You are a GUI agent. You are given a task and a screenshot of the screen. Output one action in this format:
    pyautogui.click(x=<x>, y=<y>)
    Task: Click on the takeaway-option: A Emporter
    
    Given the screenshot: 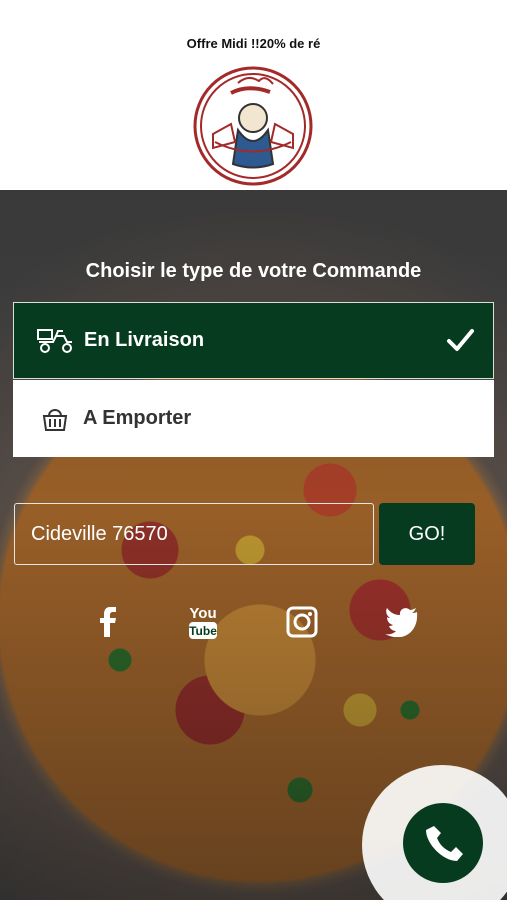 What is the action you would take?
    pyautogui.click(x=253, y=418)
    